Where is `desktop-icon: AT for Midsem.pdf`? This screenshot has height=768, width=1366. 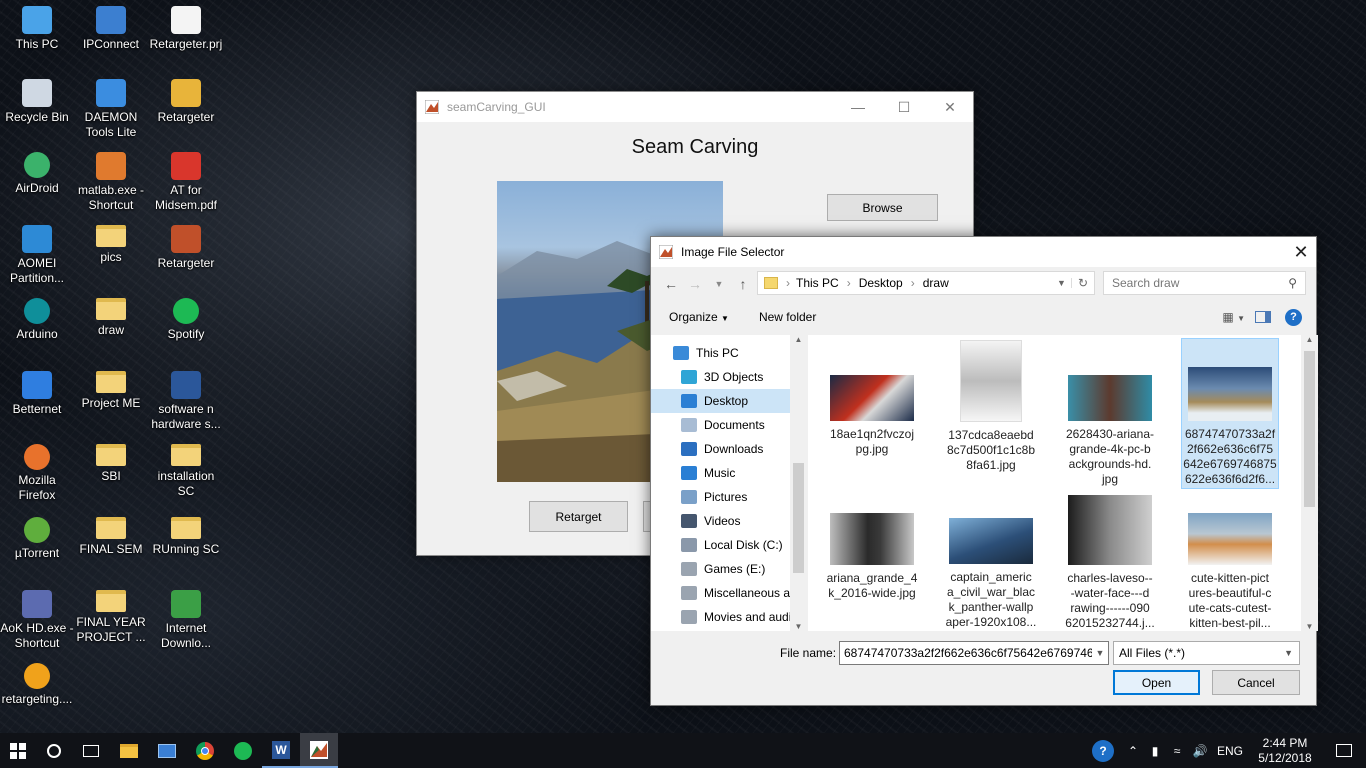 desktop-icon: AT for Midsem.pdf is located at coordinates (186, 182).